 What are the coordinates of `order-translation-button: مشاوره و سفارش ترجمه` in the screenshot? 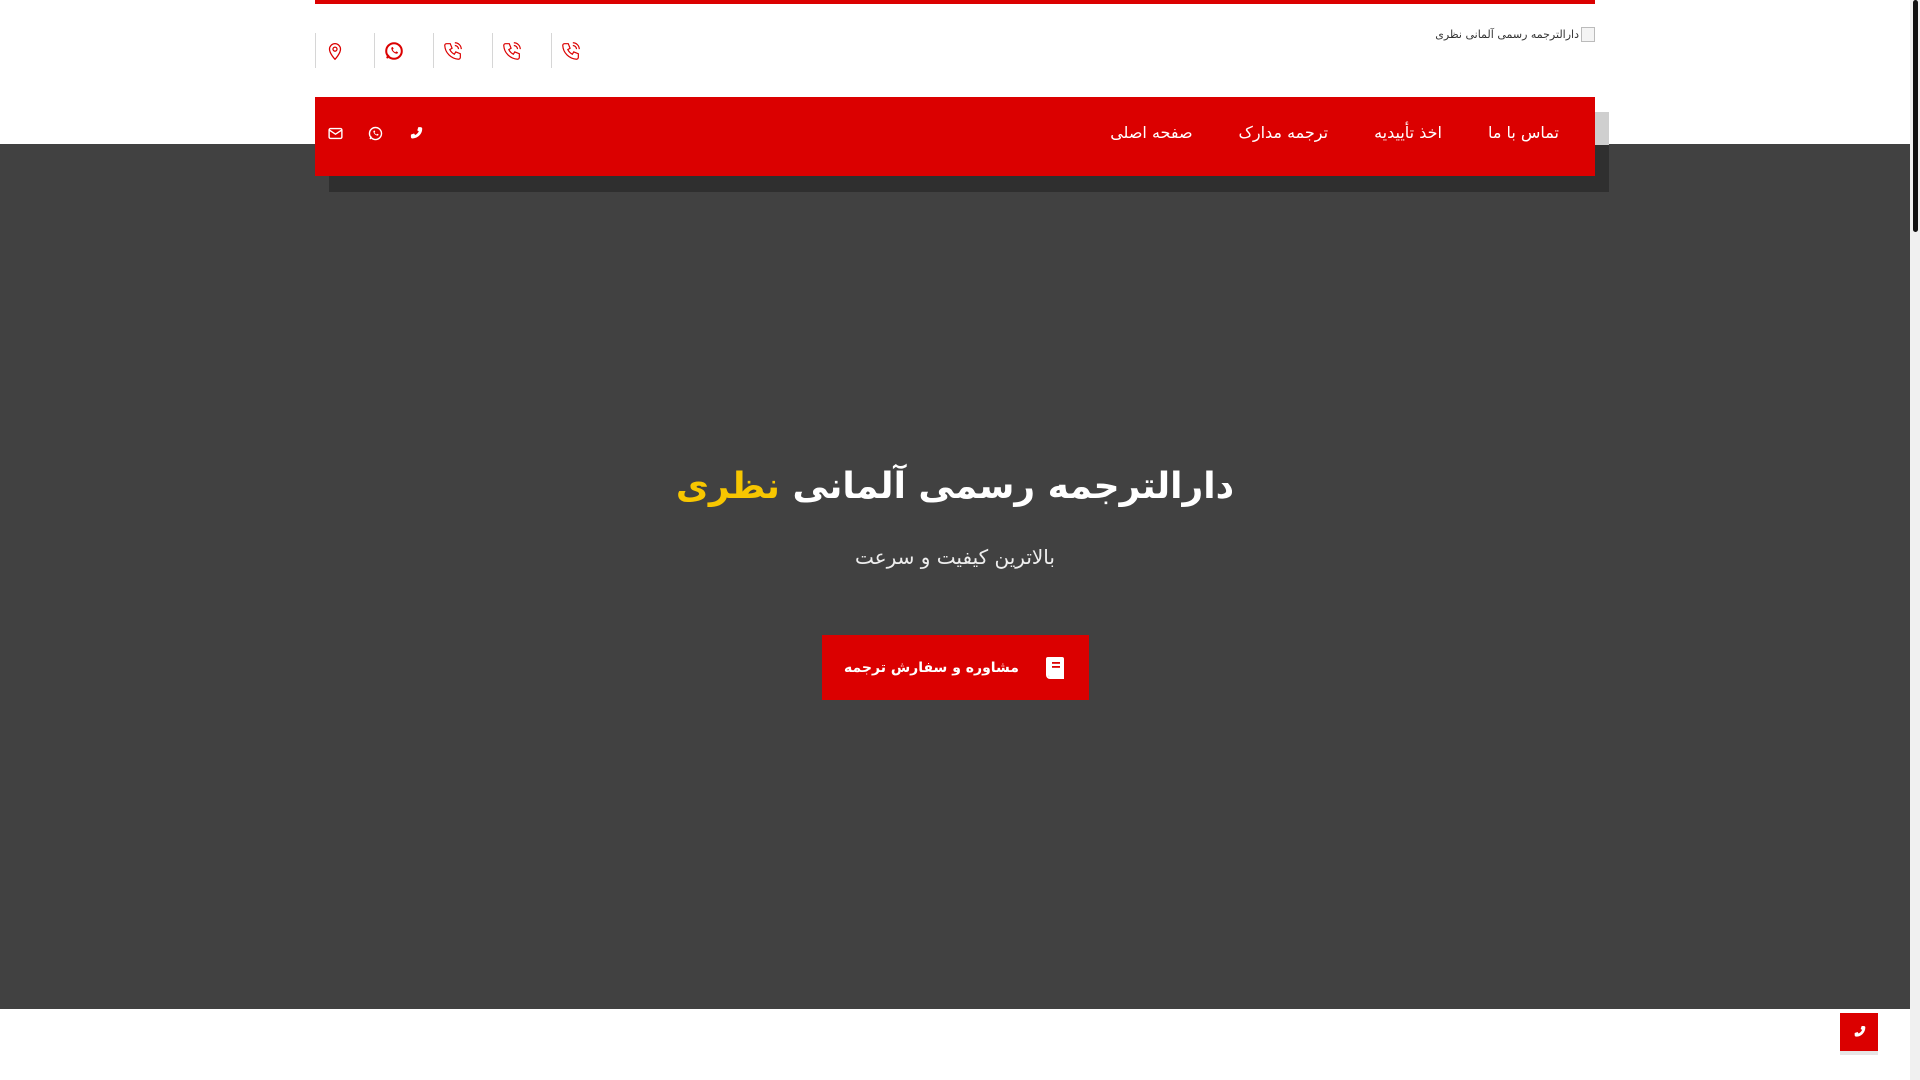 It's located at (955, 667).